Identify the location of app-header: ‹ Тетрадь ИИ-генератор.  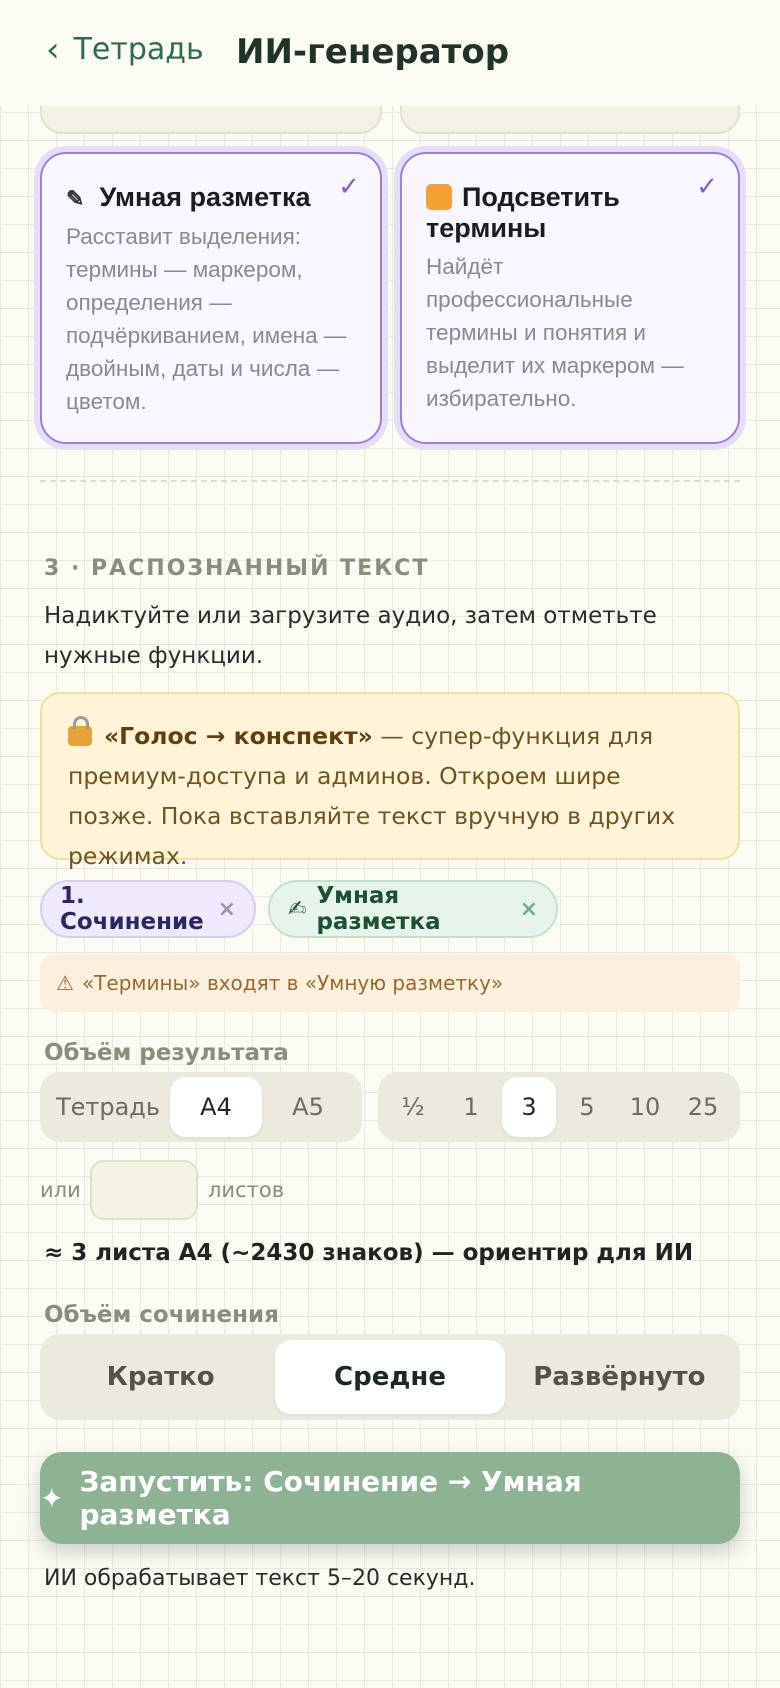
(390, 53).